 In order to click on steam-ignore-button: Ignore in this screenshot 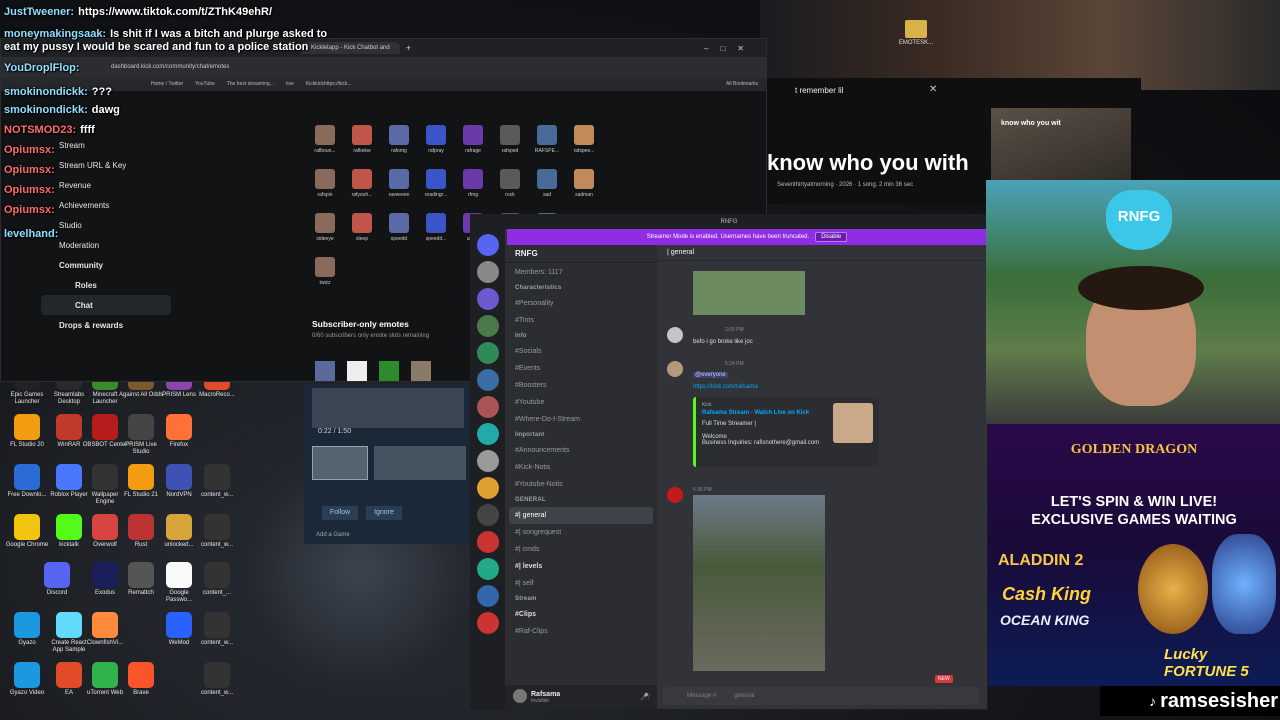, I will do `click(384, 513)`.